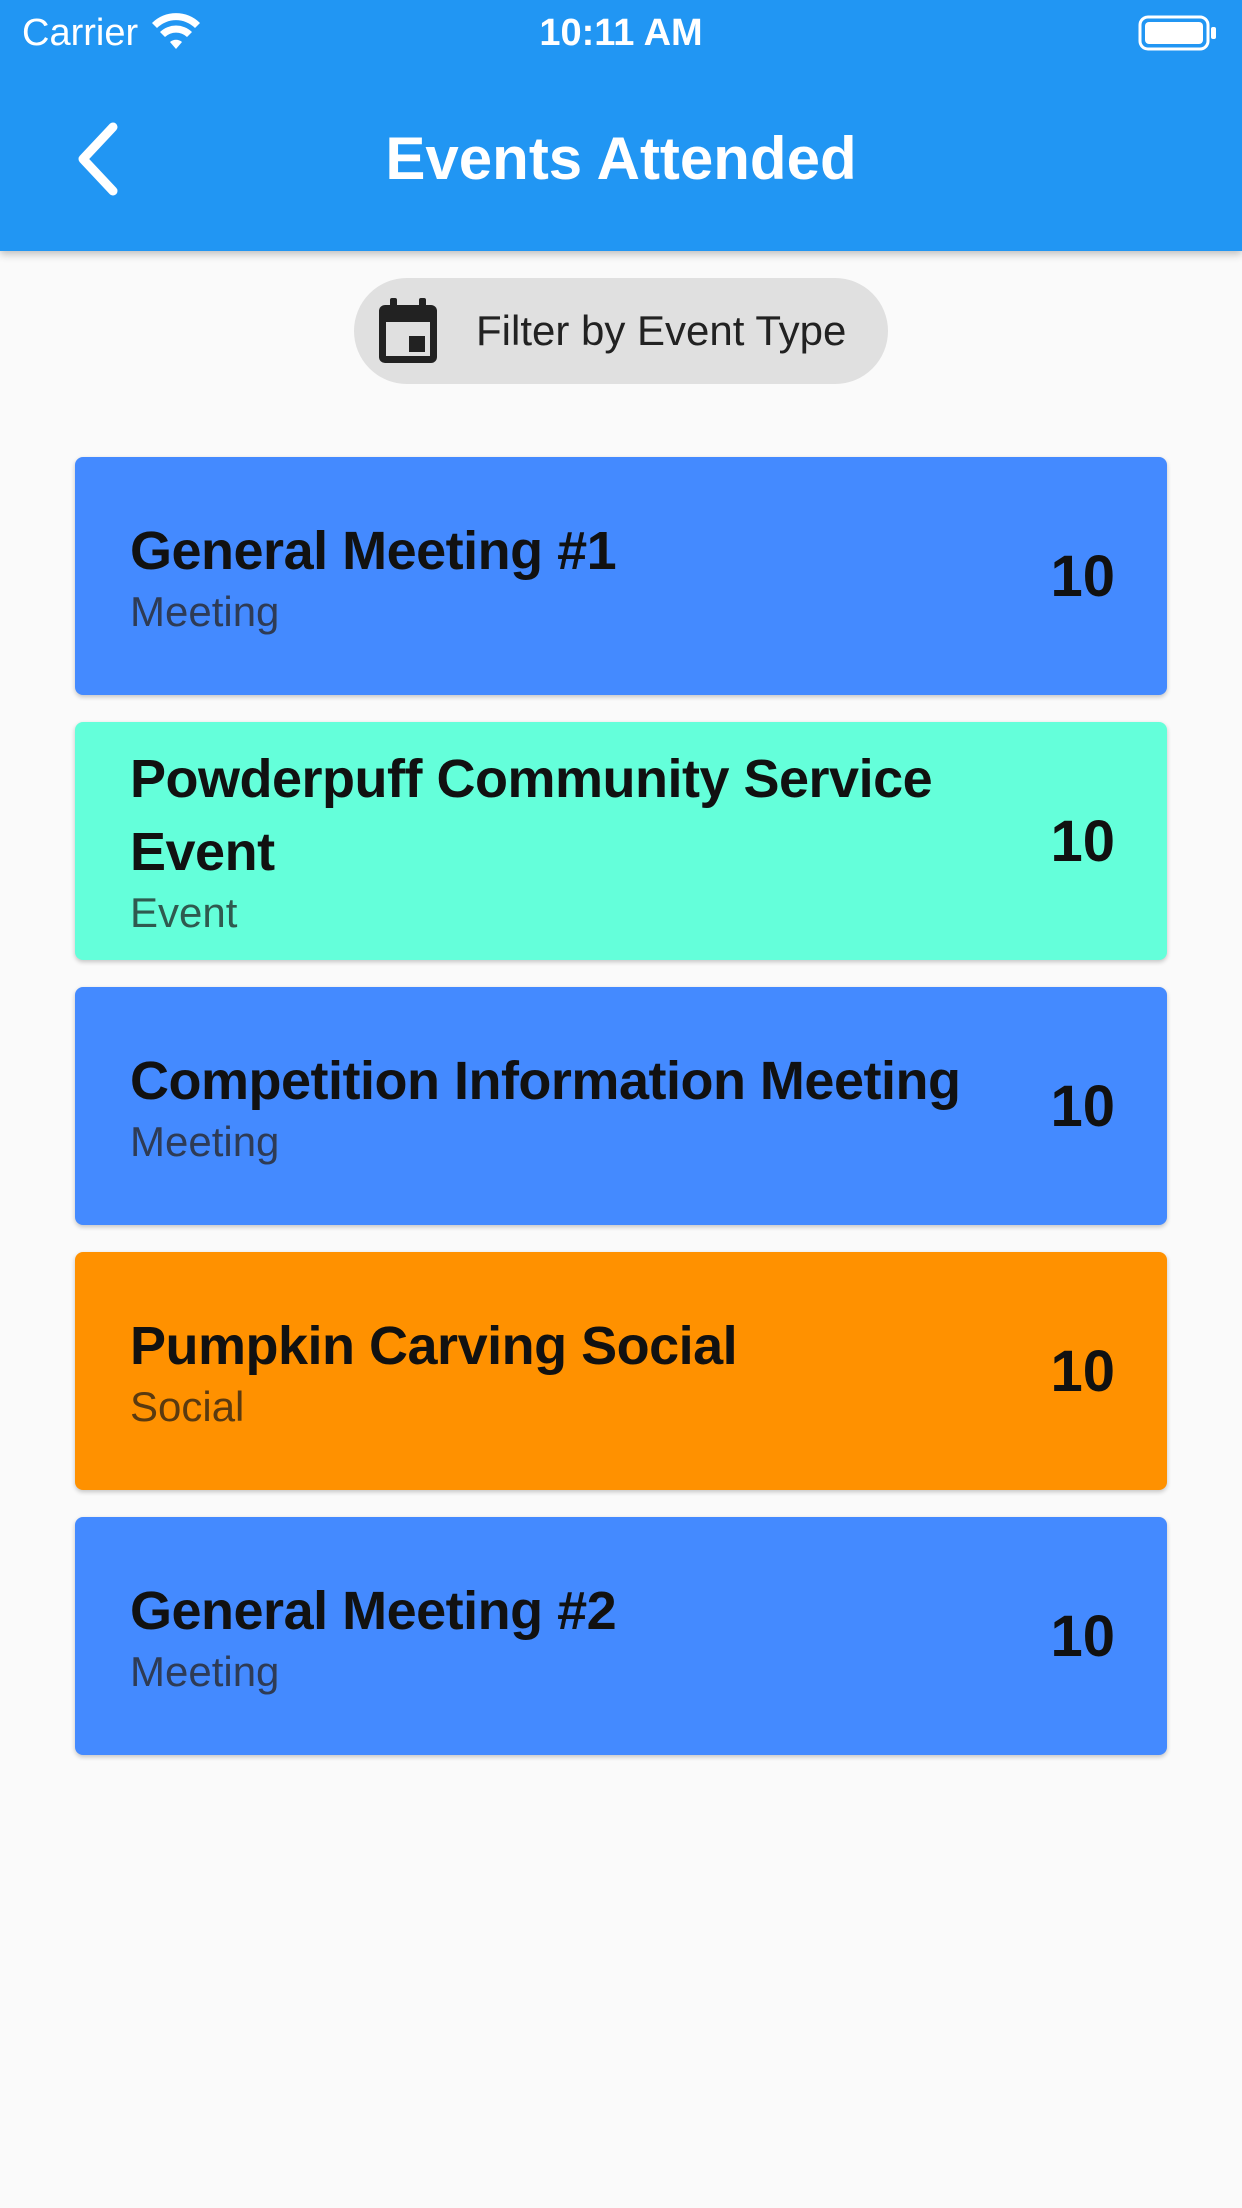  Describe the element at coordinates (373, 1610) in the screenshot. I see `event-name: General Meeting #2` at that location.